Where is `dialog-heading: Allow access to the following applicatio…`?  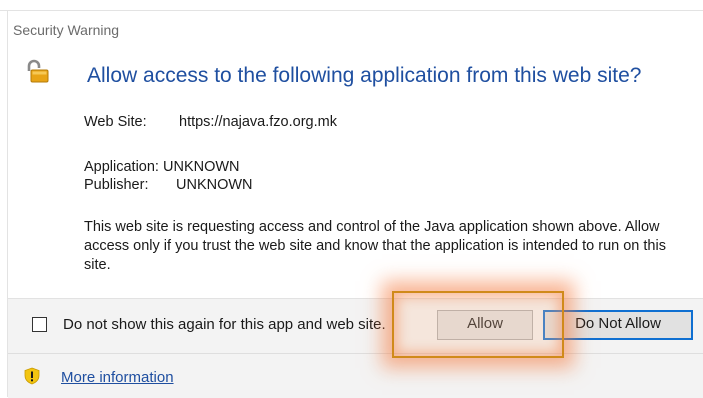
dialog-heading: Allow access to the following applicatio… is located at coordinates (364, 75).